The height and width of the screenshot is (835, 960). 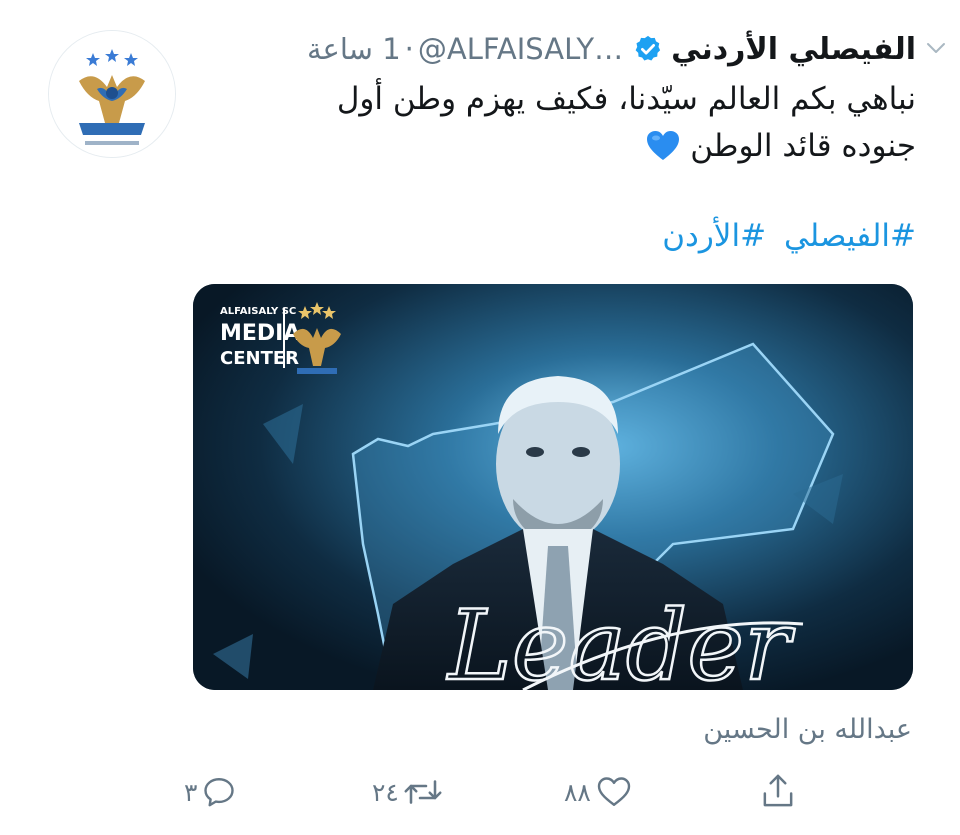 I want to click on media-script-text: Leader, so click(x=620, y=640).